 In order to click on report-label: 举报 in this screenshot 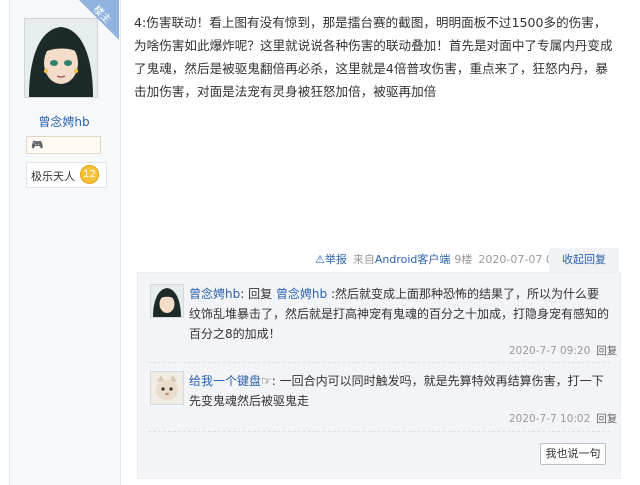, I will do `click(335, 259)`.